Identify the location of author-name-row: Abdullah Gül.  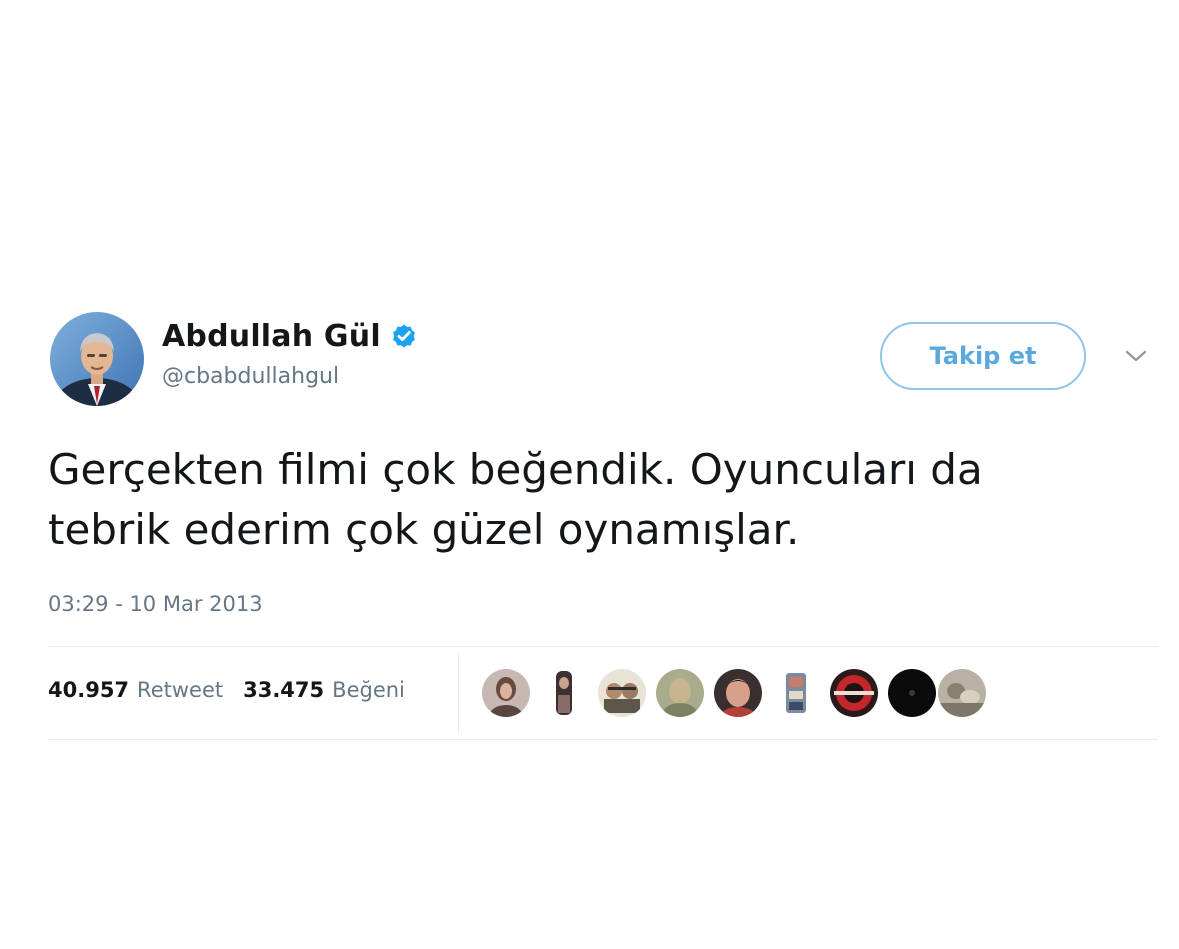
(290, 336).